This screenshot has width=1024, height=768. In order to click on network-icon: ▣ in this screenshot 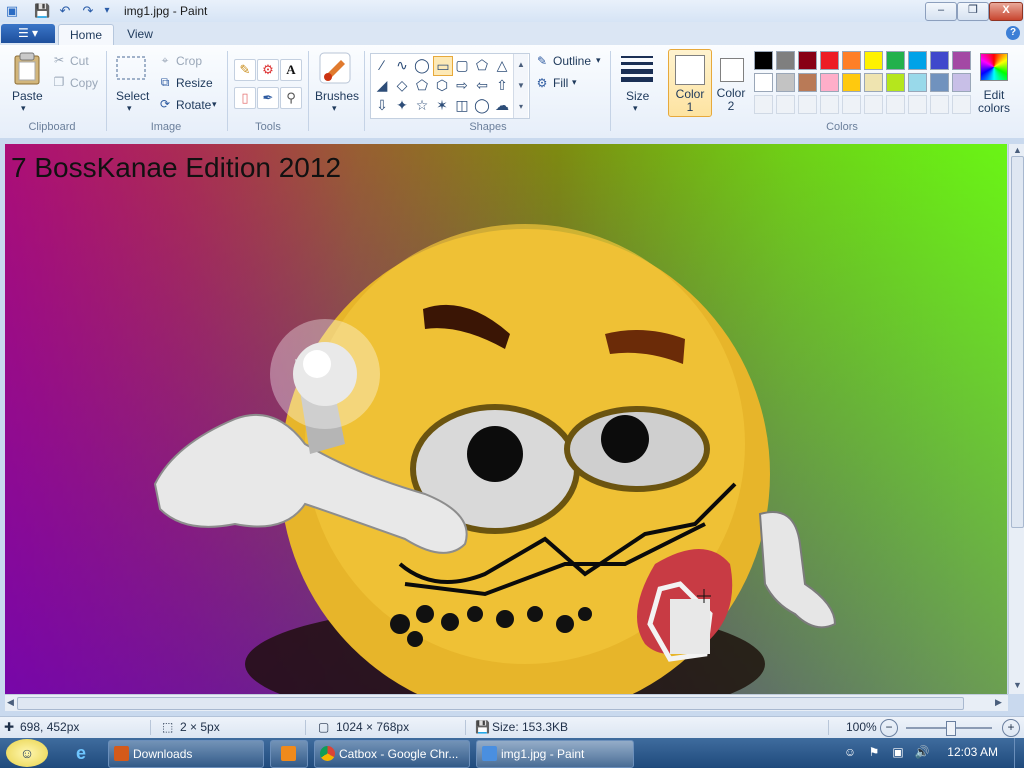, I will do `click(898, 752)`.